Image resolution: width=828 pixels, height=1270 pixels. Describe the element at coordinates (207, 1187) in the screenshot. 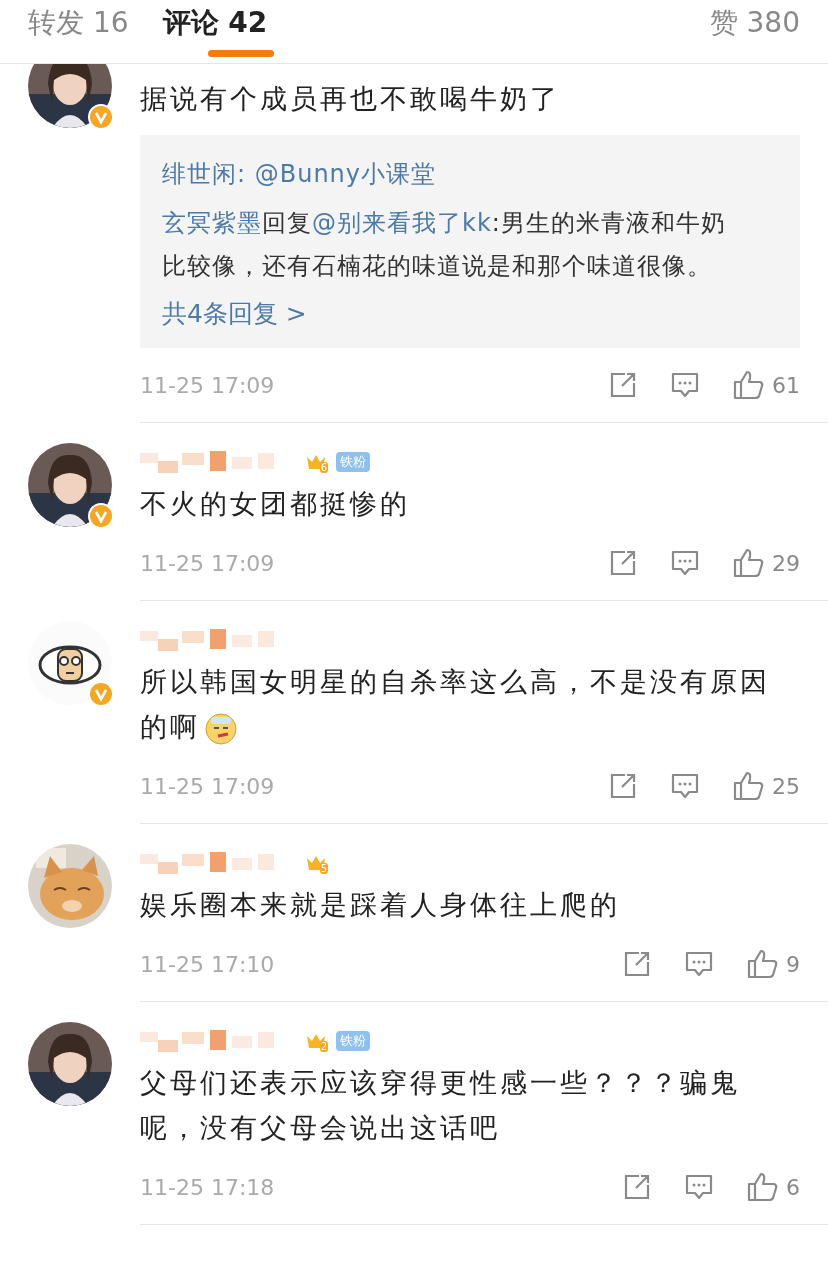

I see `timestamp: 11-25 17:18` at that location.